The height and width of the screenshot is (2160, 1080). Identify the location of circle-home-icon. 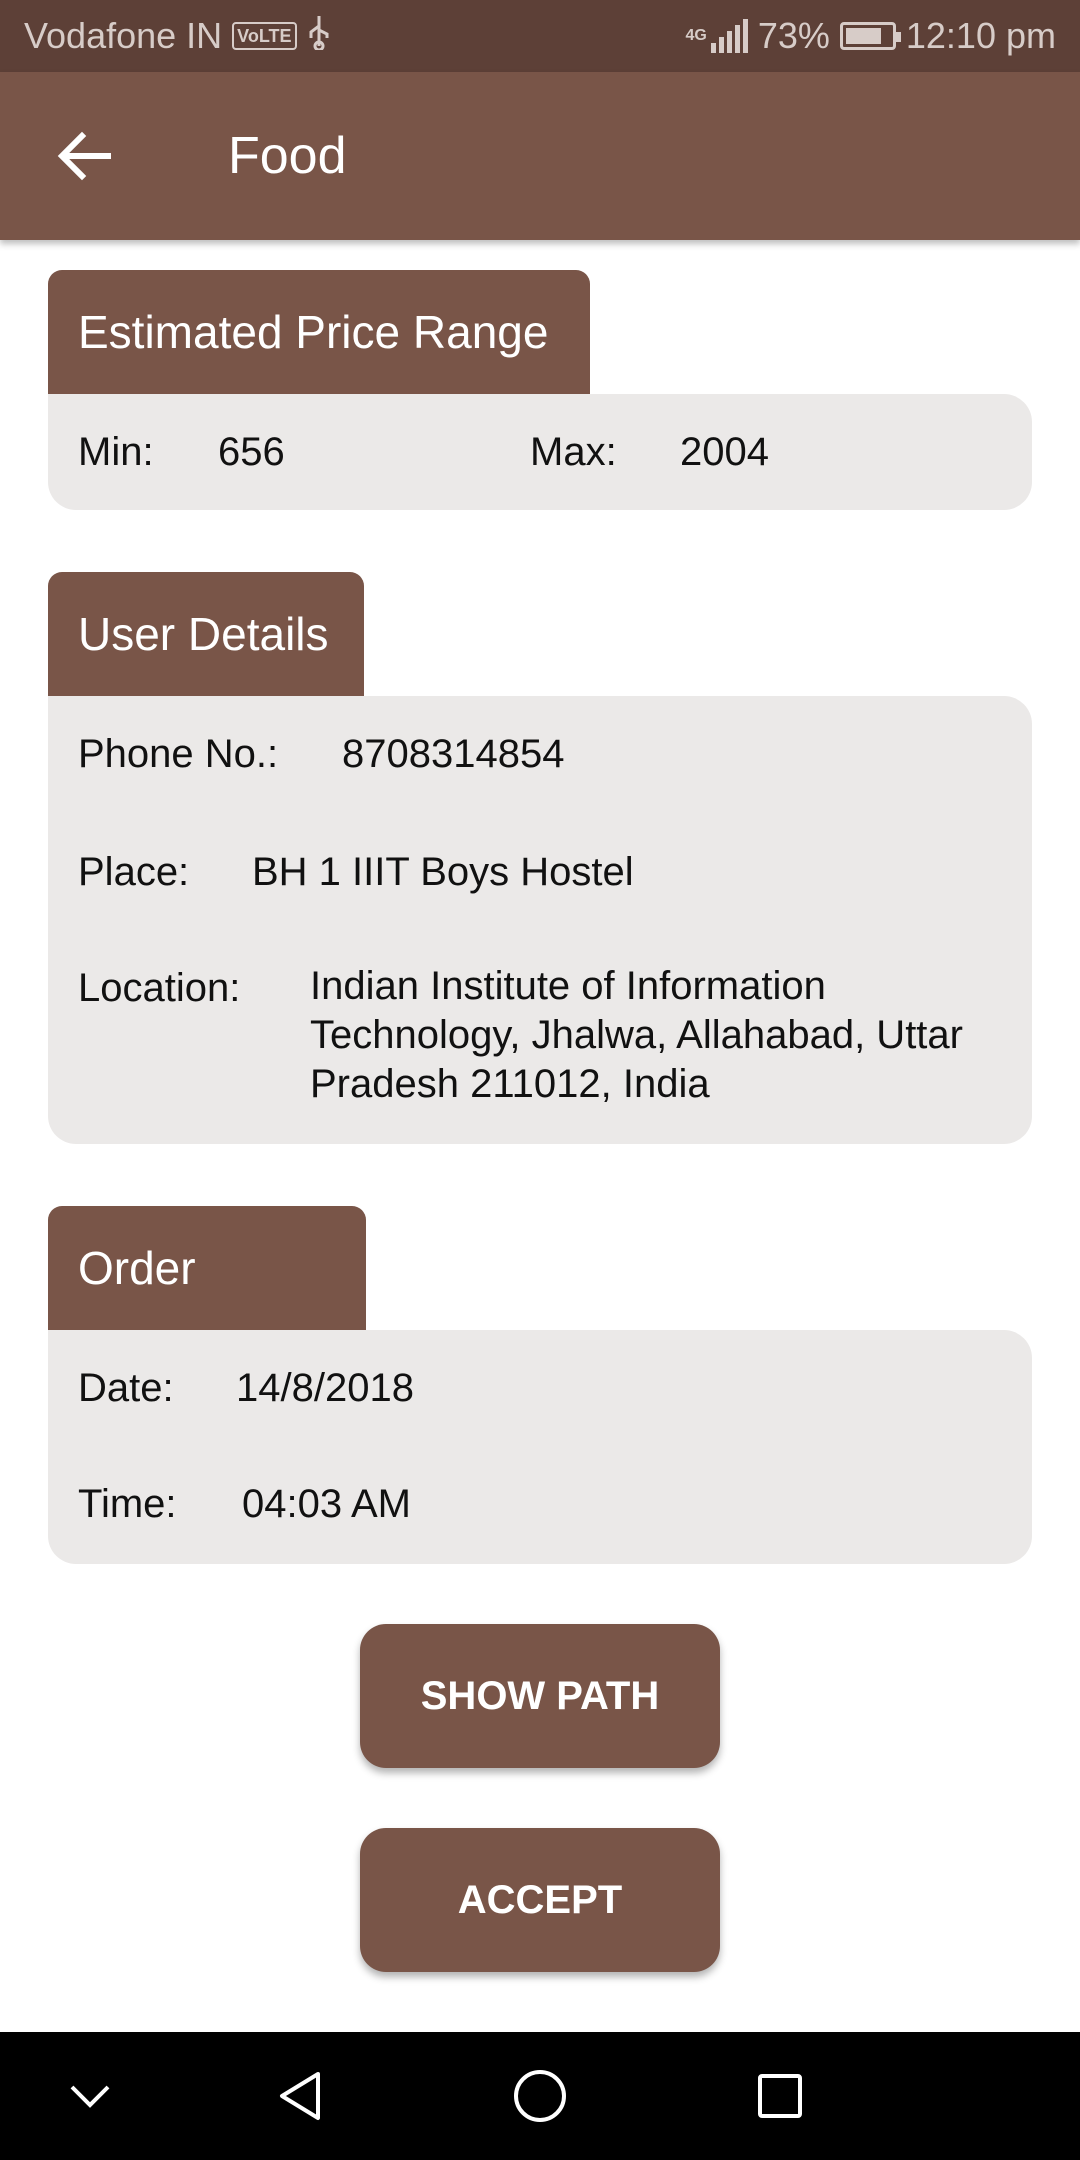
(540, 2096).